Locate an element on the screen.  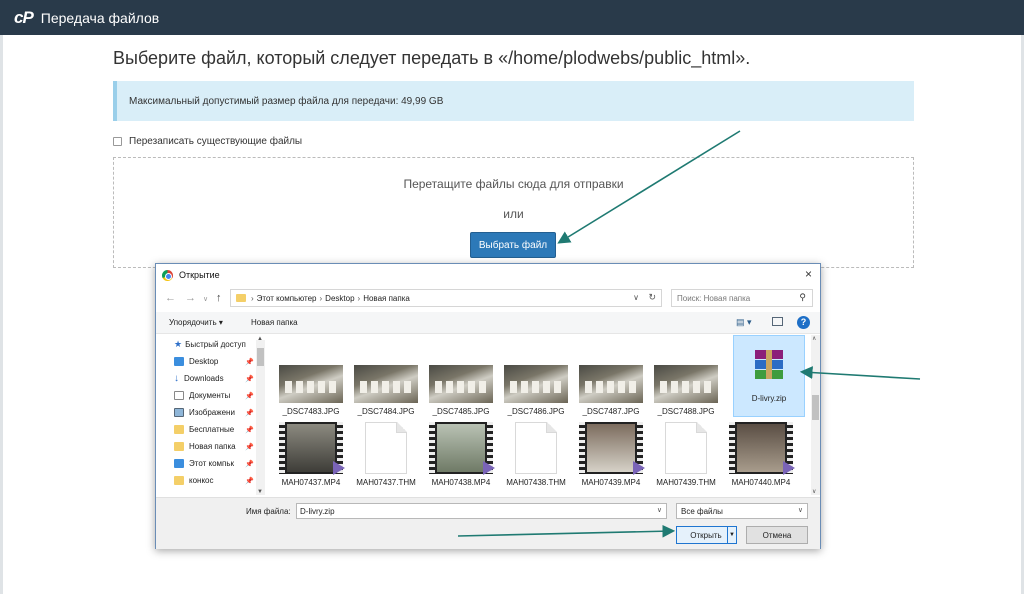
scroll-up-icon: ∧ is located at coordinates (814, 338).